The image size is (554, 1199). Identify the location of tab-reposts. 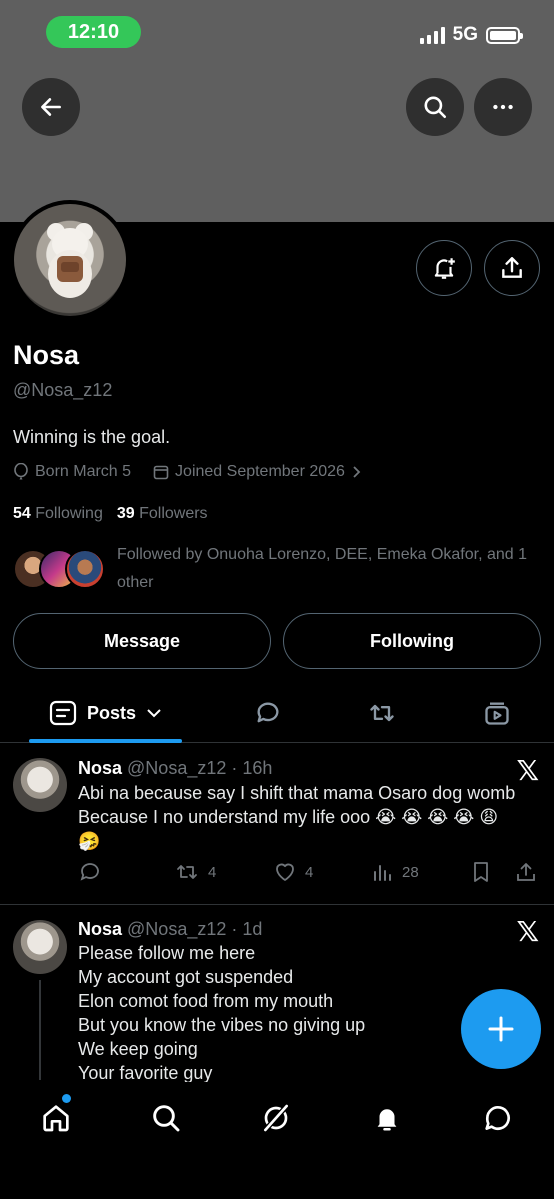
(382, 713).